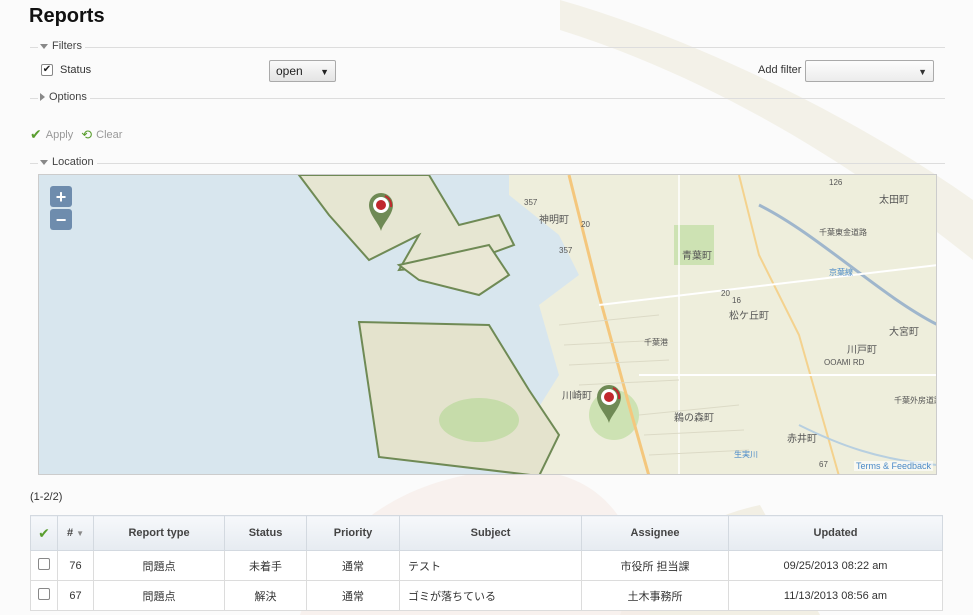 The height and width of the screenshot is (615, 973). What do you see at coordinates (265, 533) in the screenshot?
I see `column-header-status: Status` at bounding box center [265, 533].